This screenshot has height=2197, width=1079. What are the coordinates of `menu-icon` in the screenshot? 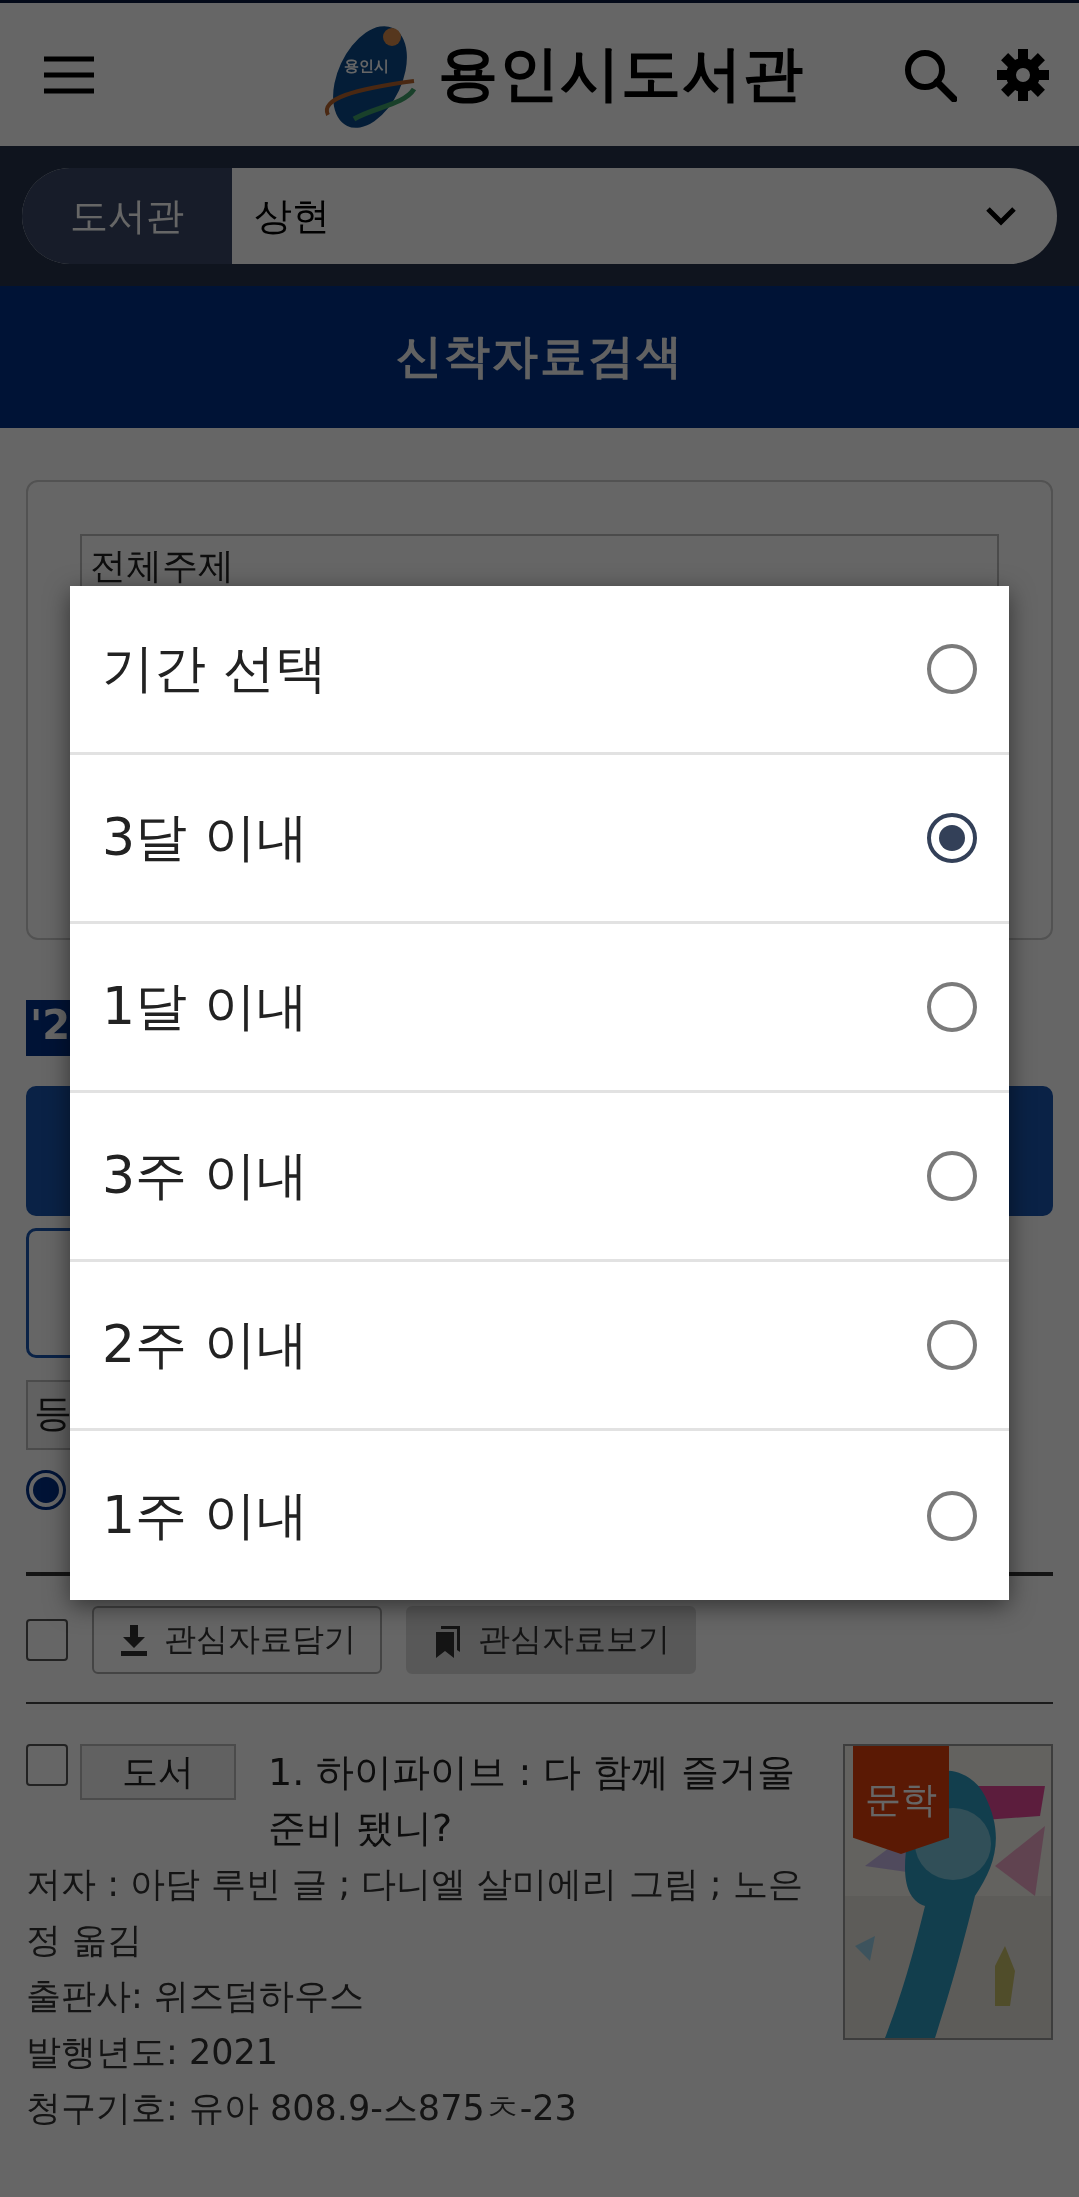 It's located at (69, 74).